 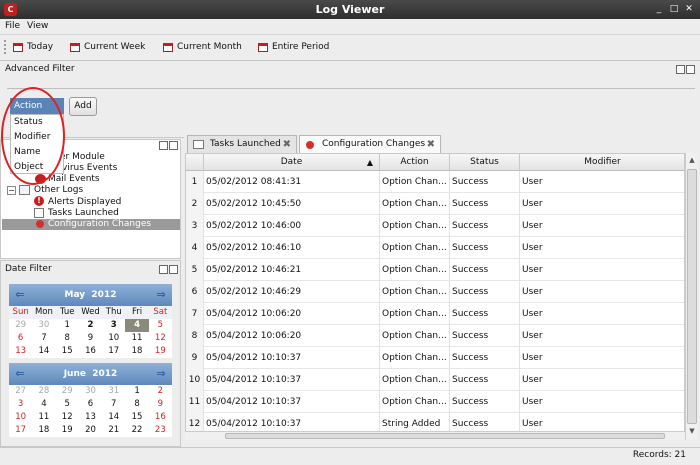 What do you see at coordinates (202, 47) in the screenshot?
I see `current-month-button: Current Month` at bounding box center [202, 47].